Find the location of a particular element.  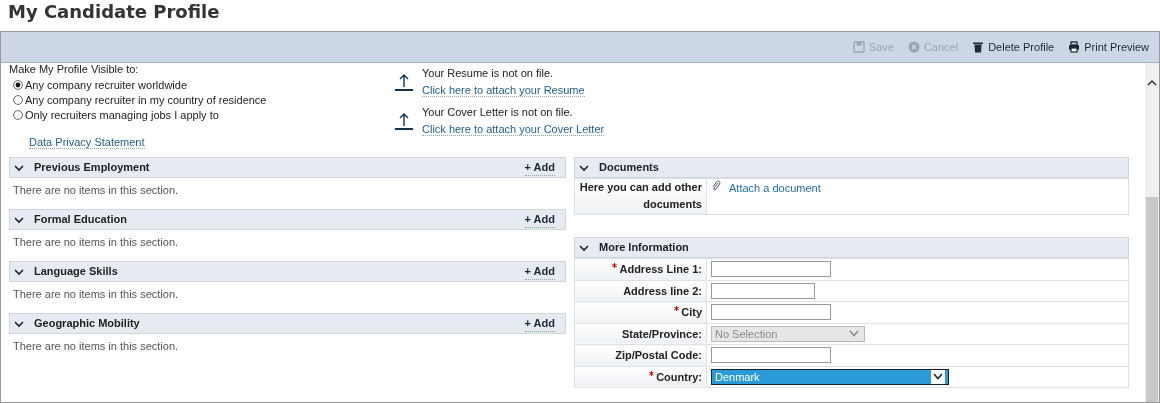

section-title: Documents is located at coordinates (629, 168).